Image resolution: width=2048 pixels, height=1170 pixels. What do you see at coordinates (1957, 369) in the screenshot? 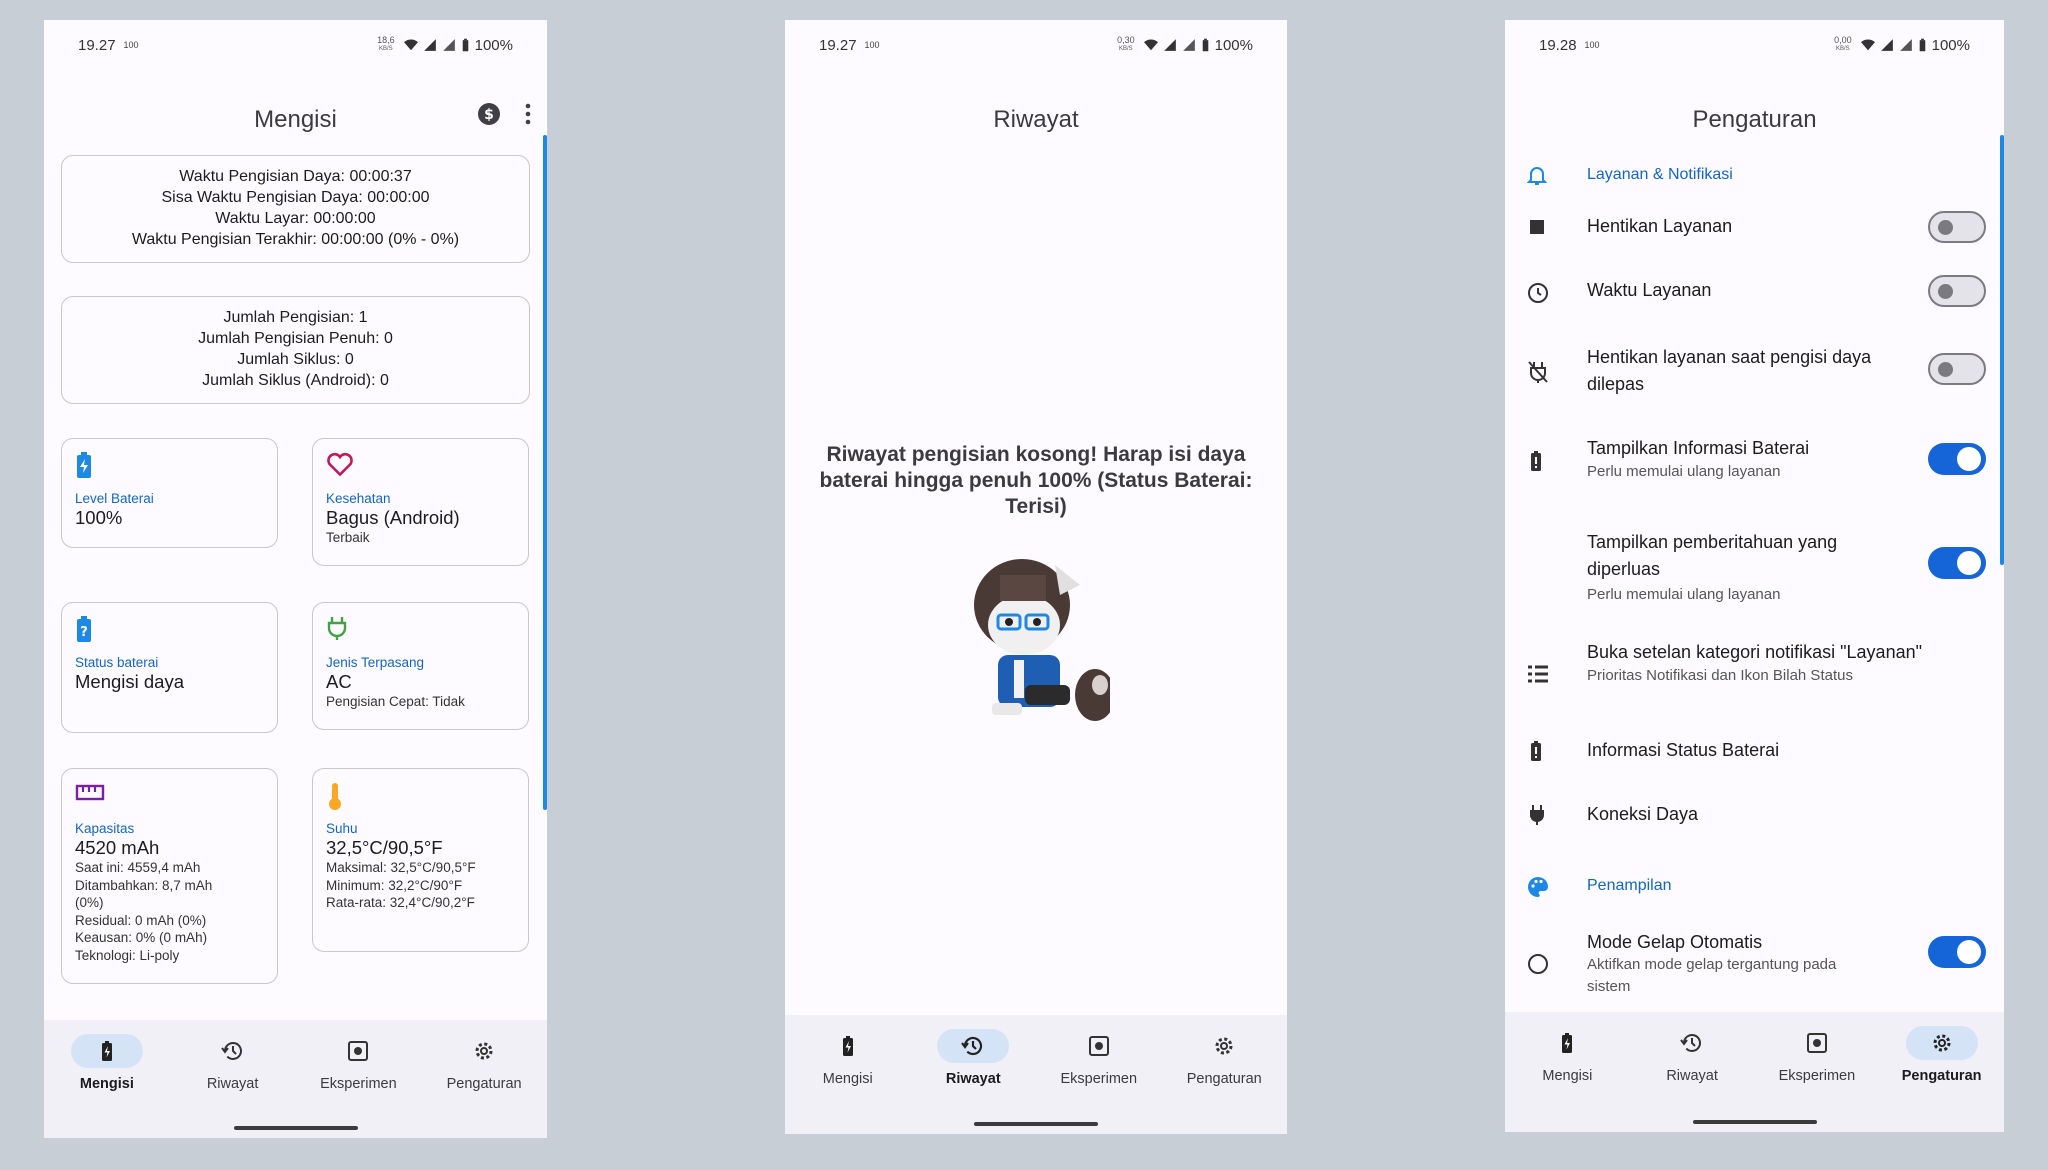
I see `stop-on-unplug-toggle` at bounding box center [1957, 369].